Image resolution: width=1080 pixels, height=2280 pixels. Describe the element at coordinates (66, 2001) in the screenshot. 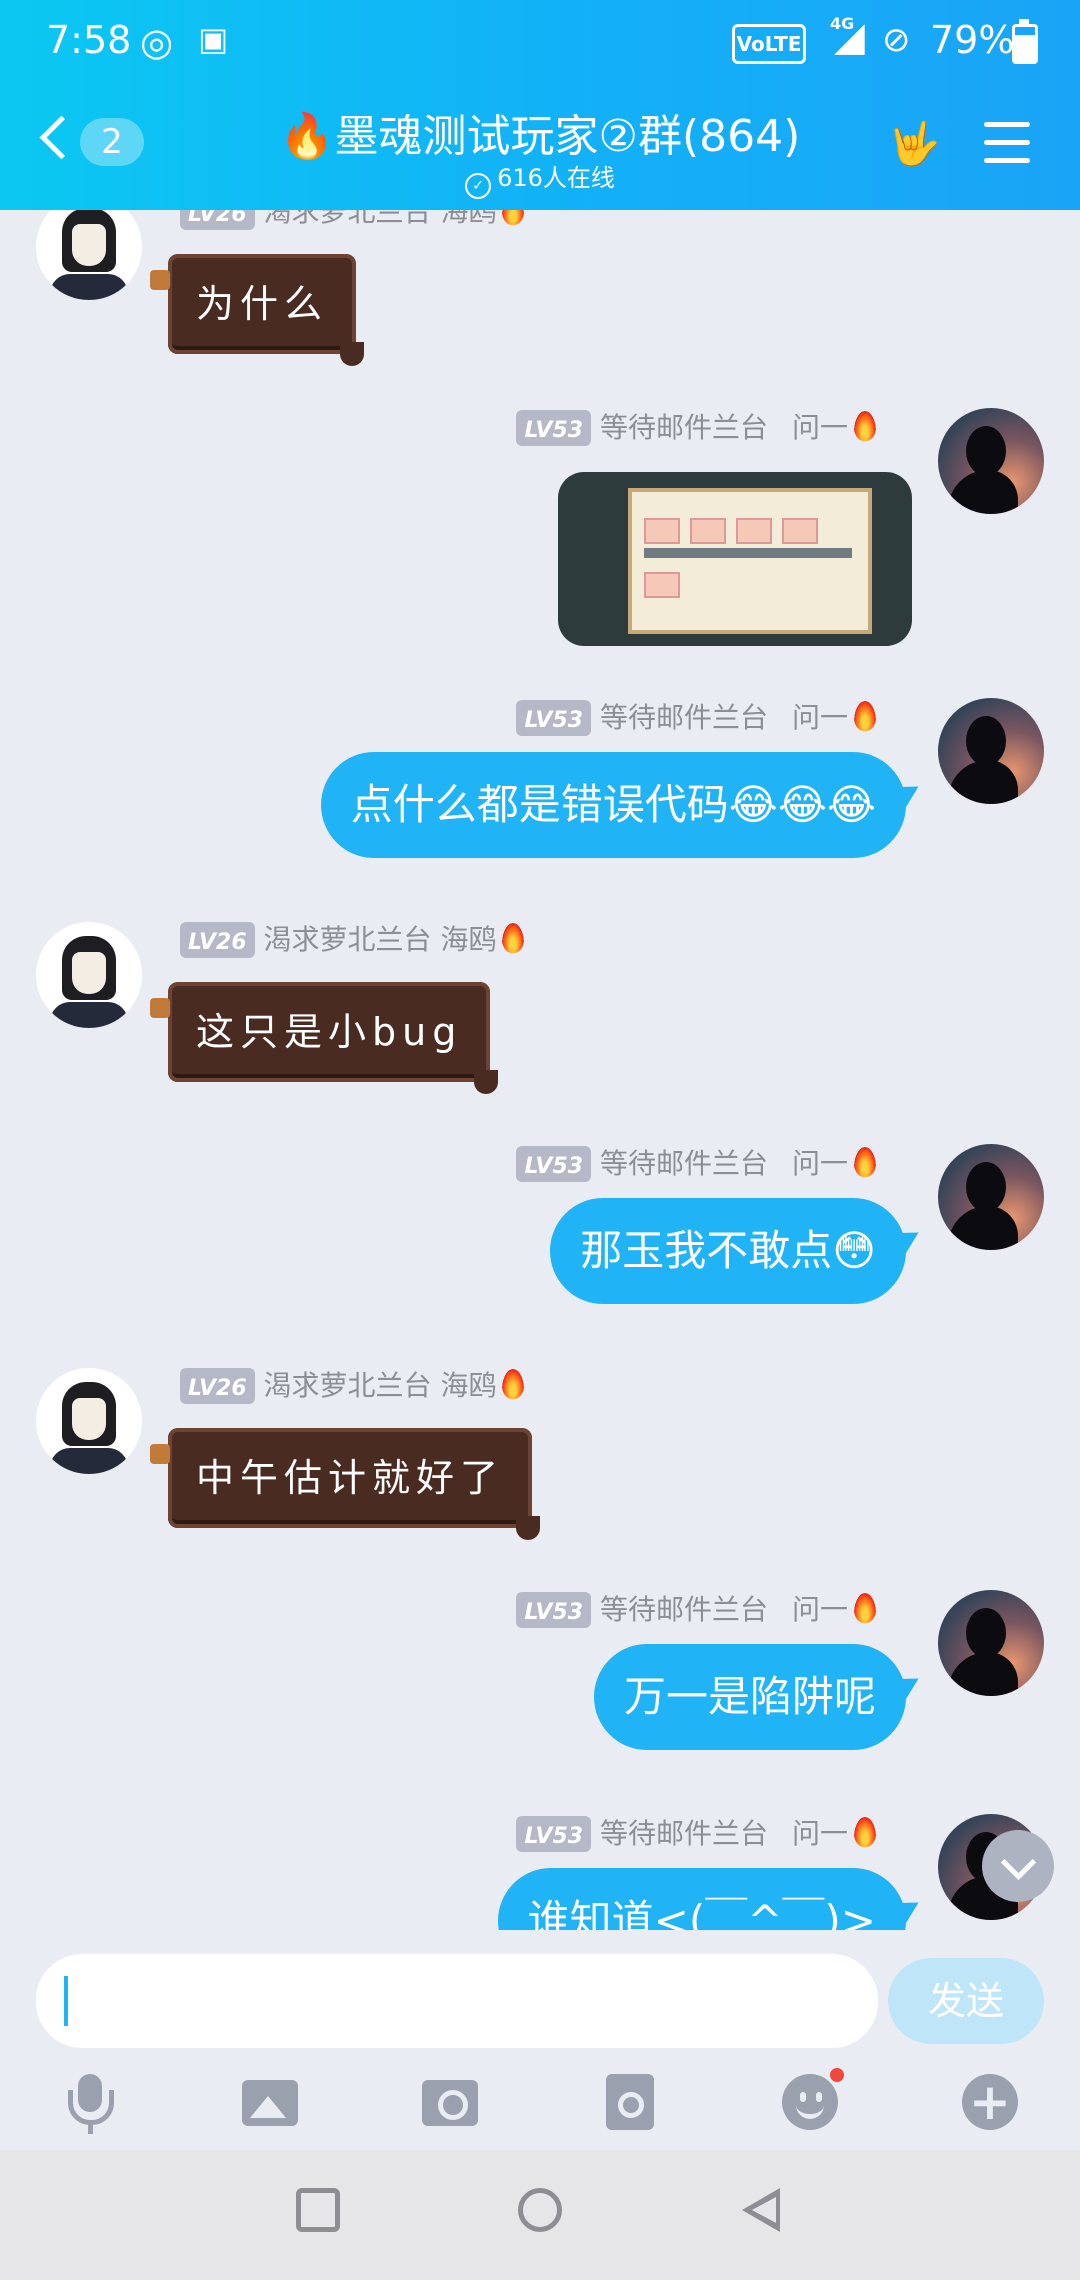

I see `text-caret` at that location.